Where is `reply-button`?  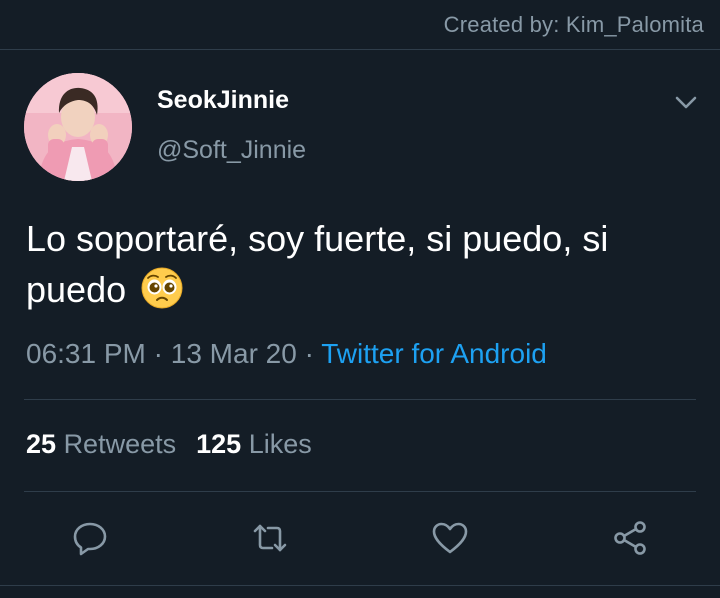 reply-button is located at coordinates (90, 538).